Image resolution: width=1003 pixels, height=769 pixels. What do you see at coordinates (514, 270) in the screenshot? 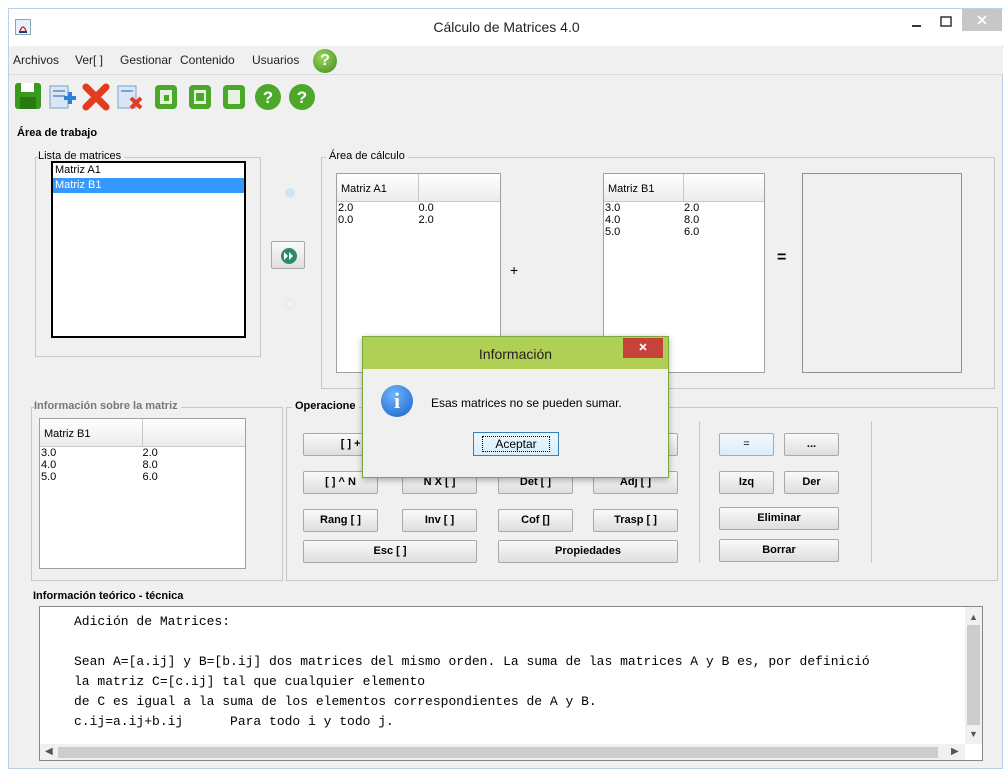
I see `plus-operator: +` at bounding box center [514, 270].